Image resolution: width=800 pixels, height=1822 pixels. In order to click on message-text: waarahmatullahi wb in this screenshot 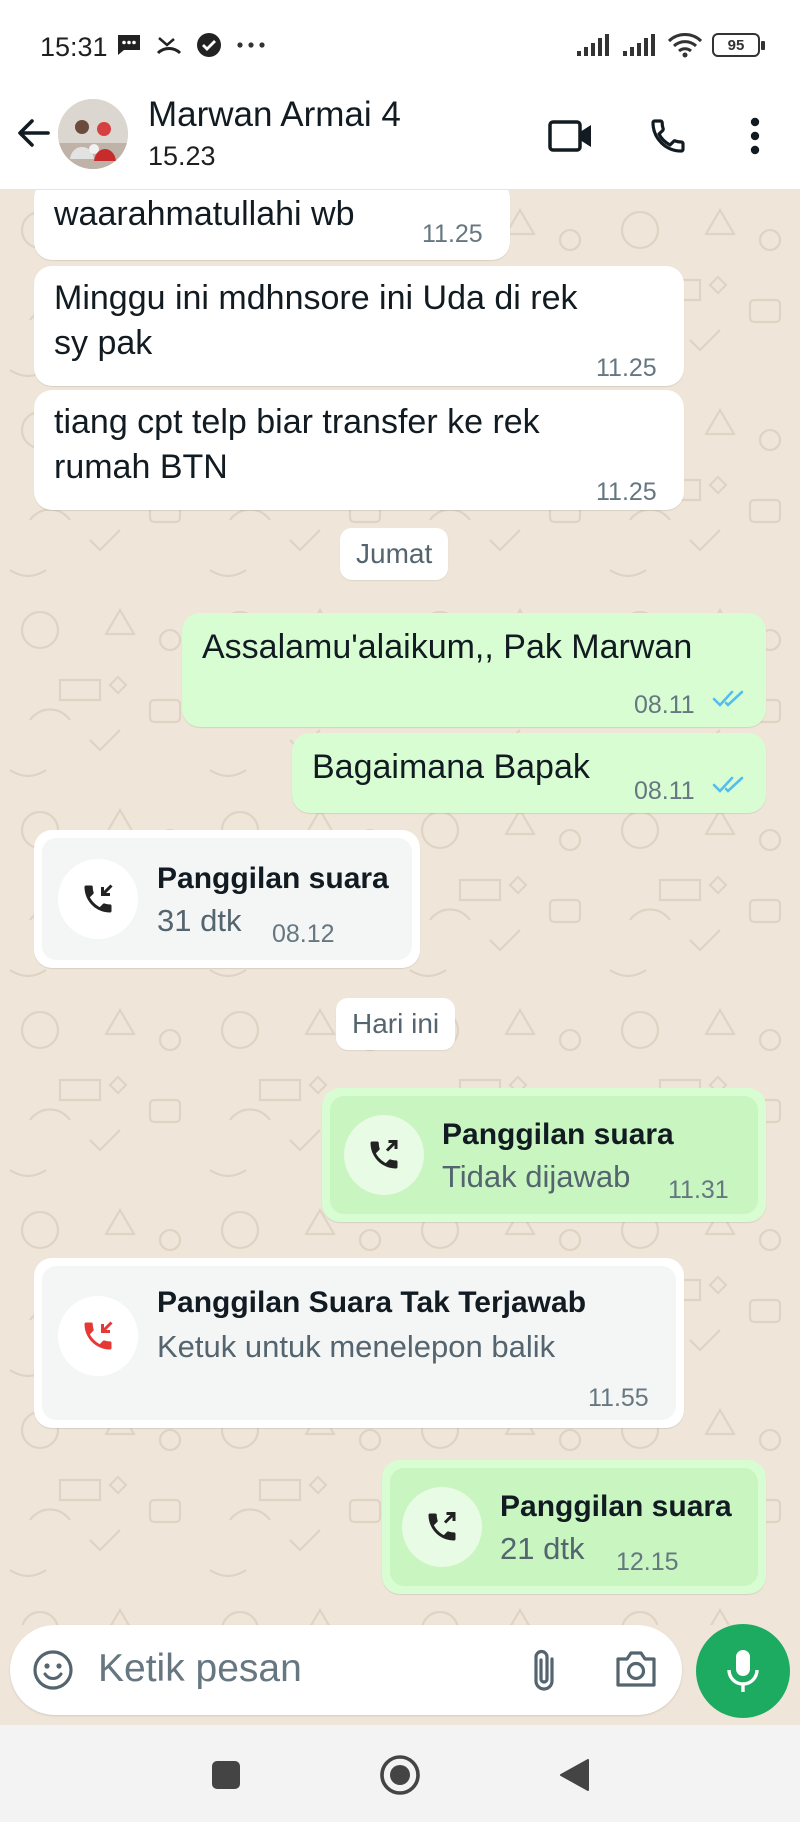, I will do `click(204, 214)`.